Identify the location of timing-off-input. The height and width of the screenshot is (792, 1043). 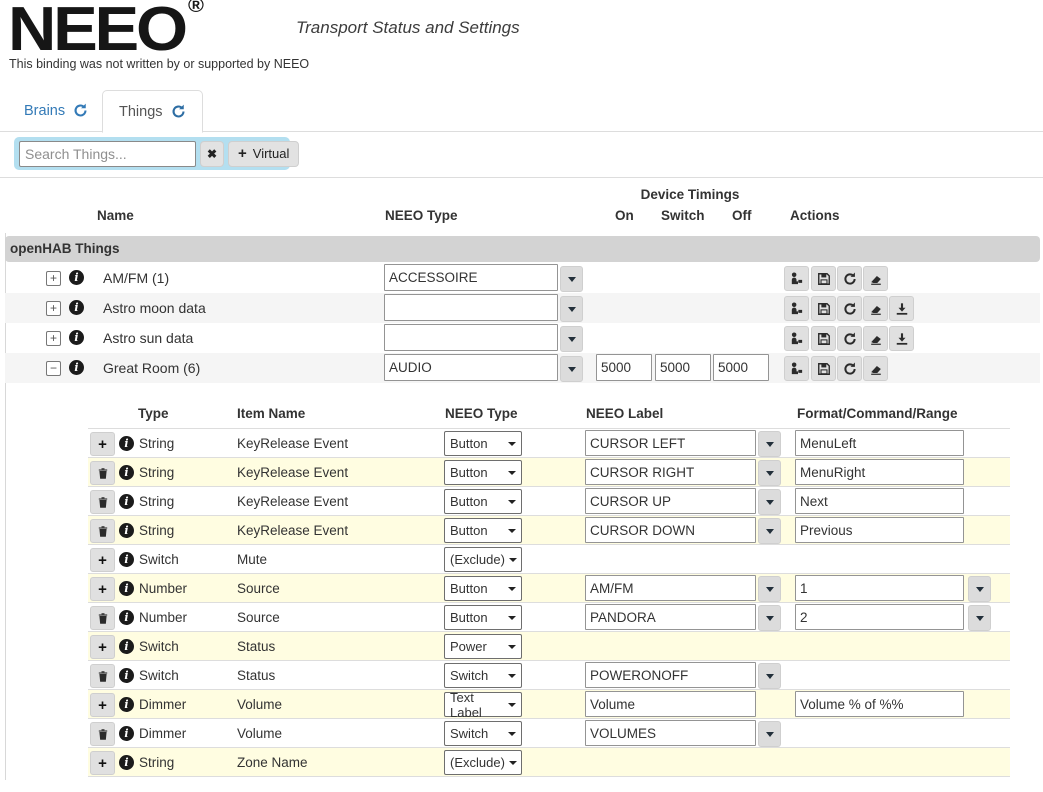
(741, 367).